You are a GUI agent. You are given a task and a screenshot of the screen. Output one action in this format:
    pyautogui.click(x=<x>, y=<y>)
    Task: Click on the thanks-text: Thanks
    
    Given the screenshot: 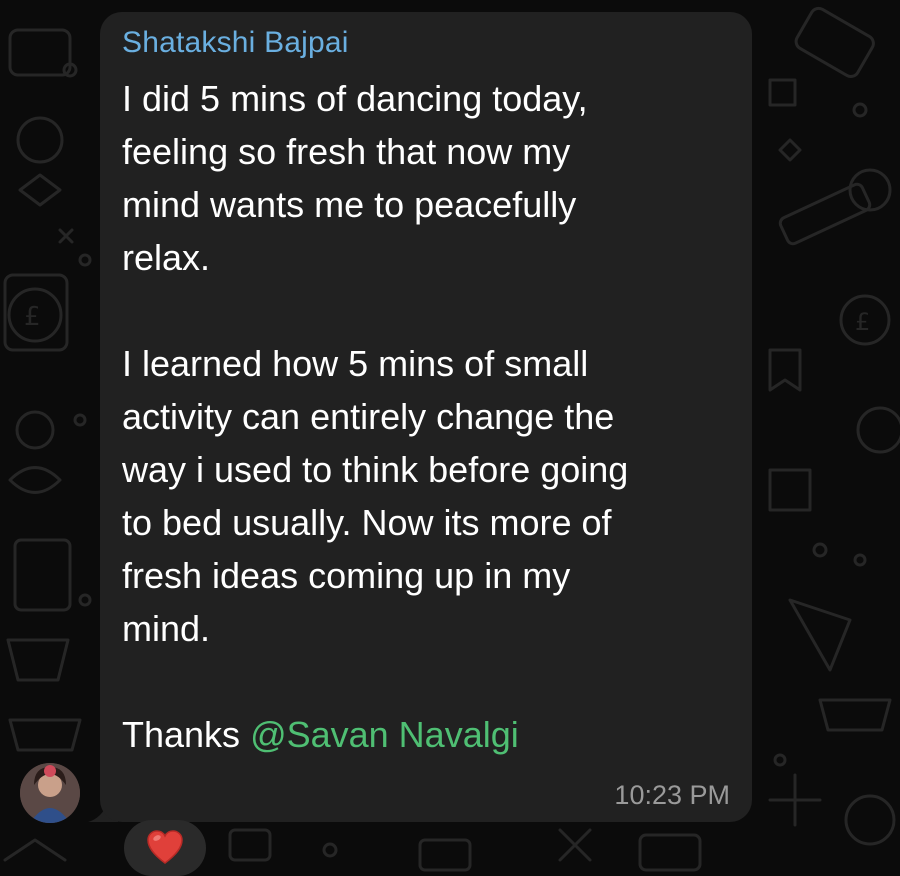 What is the action you would take?
    pyautogui.click(x=186, y=734)
    